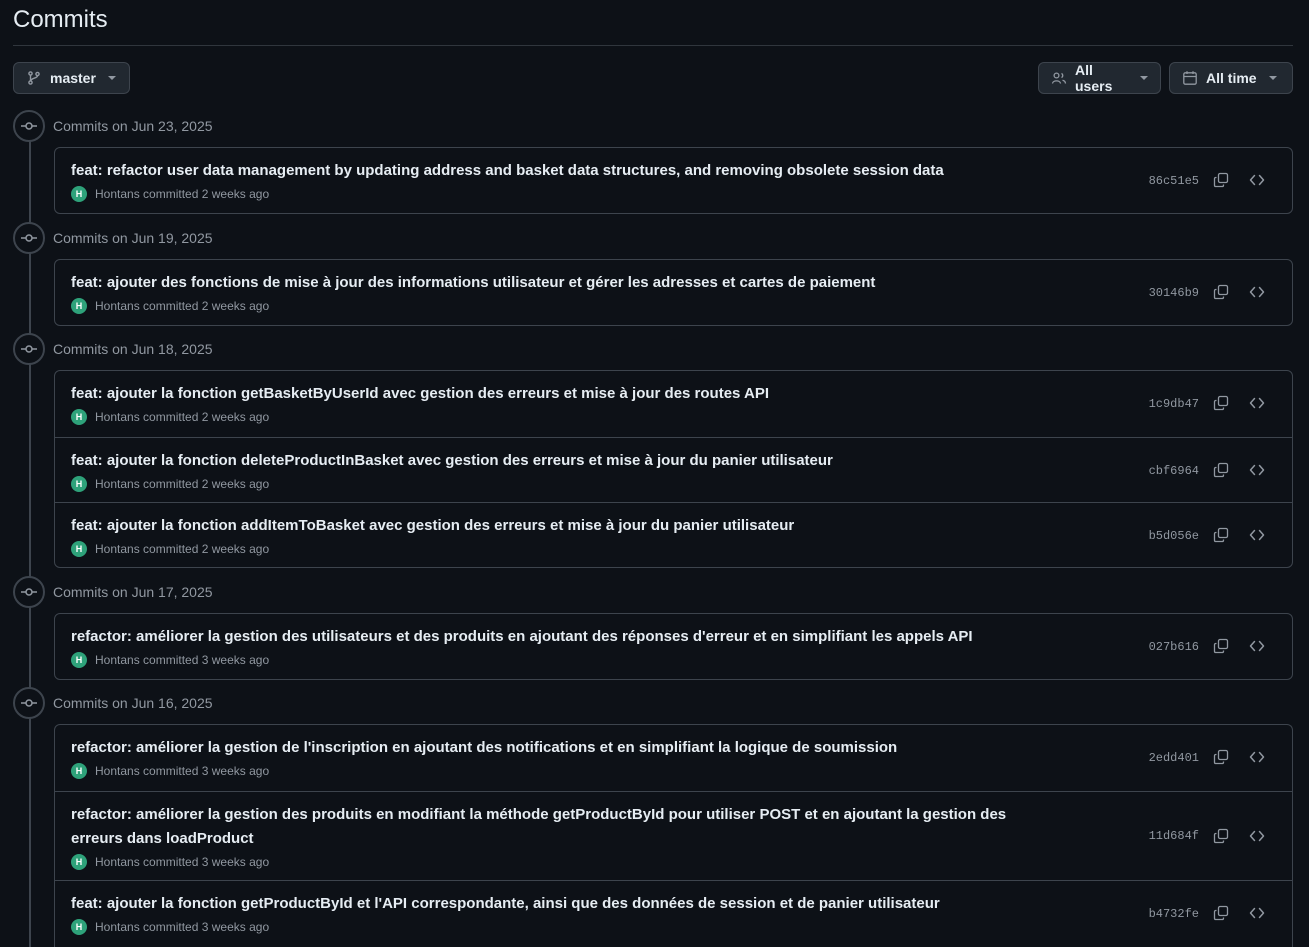 This screenshot has width=1309, height=947. Describe the element at coordinates (1174, 758) in the screenshot. I see `commit-sha-link: 2edd401` at that location.